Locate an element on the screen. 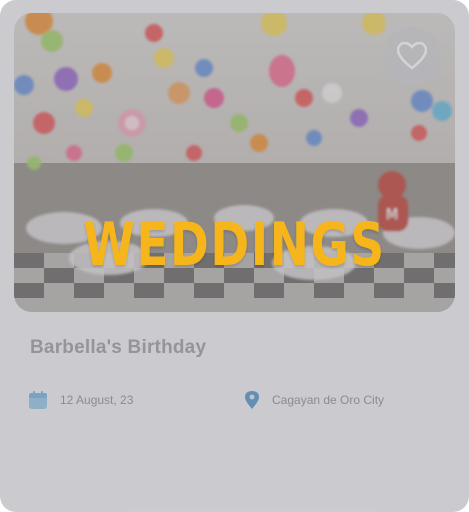 This screenshot has height=512, width=469. event-date-text: 12 August, 23 is located at coordinates (97, 400).